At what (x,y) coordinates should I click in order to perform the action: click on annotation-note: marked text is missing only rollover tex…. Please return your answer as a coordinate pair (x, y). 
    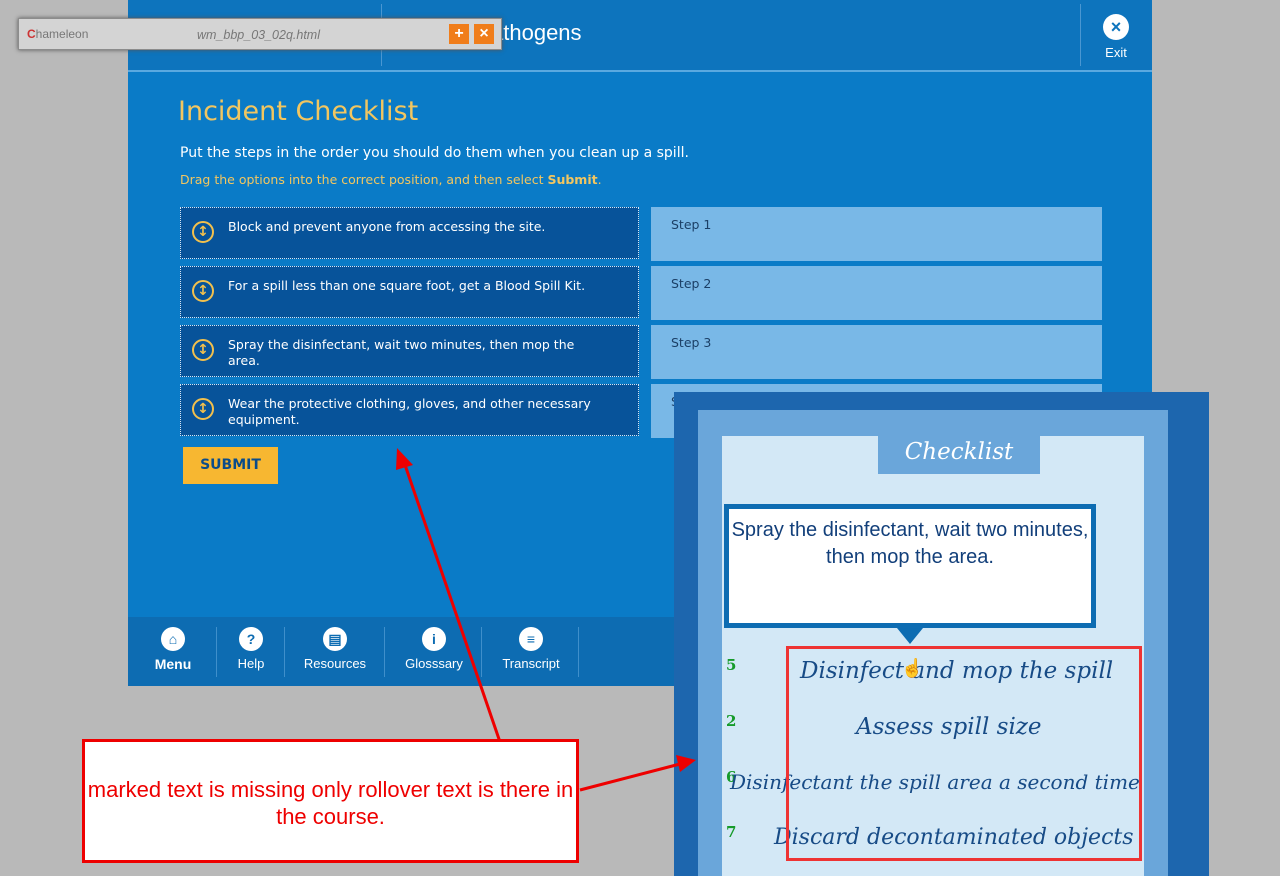
    Looking at the image, I should click on (330, 801).